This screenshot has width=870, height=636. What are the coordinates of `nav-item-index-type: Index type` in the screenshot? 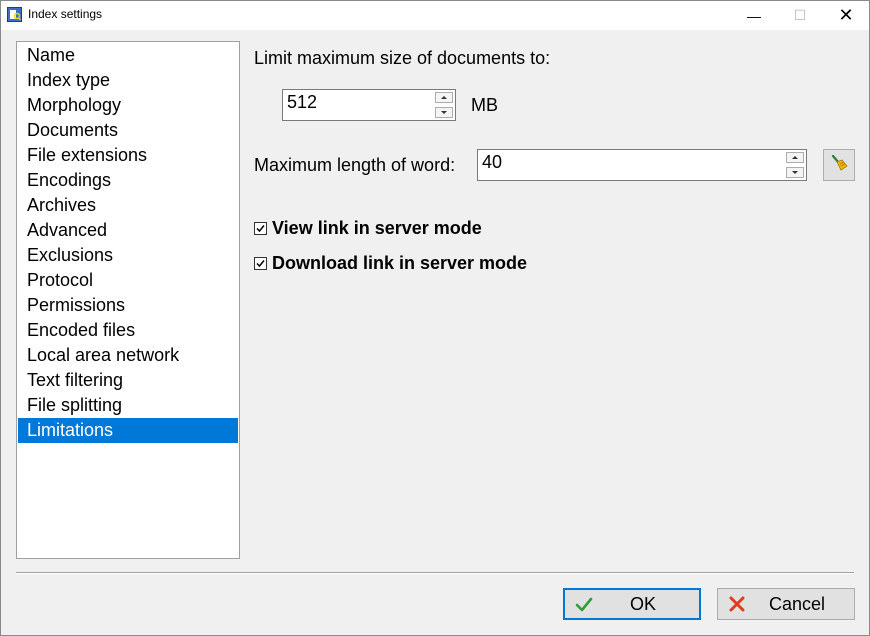 It's located at (128, 80).